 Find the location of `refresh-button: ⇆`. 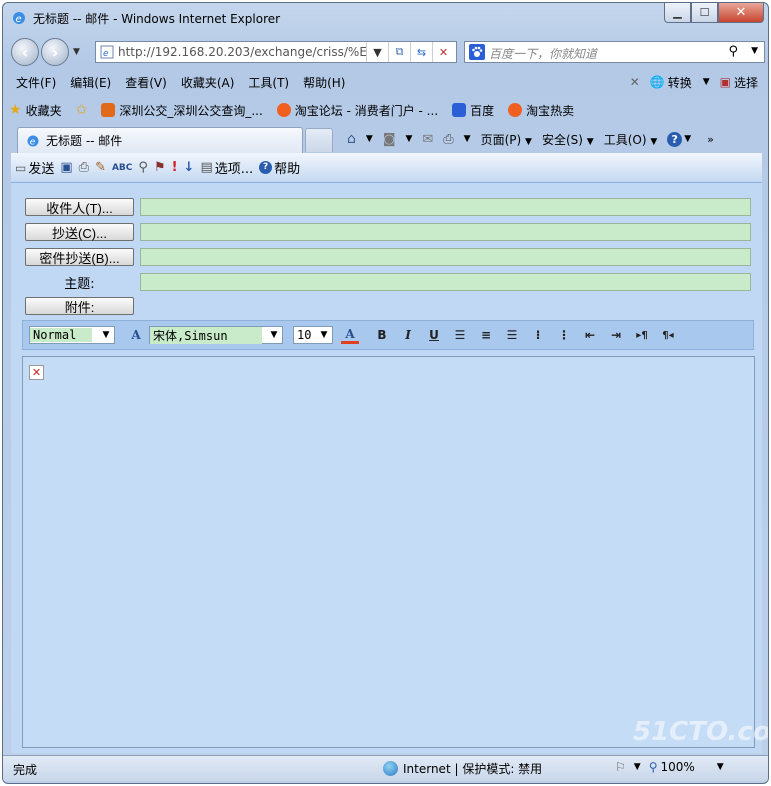

refresh-button: ⇆ is located at coordinates (421, 52).